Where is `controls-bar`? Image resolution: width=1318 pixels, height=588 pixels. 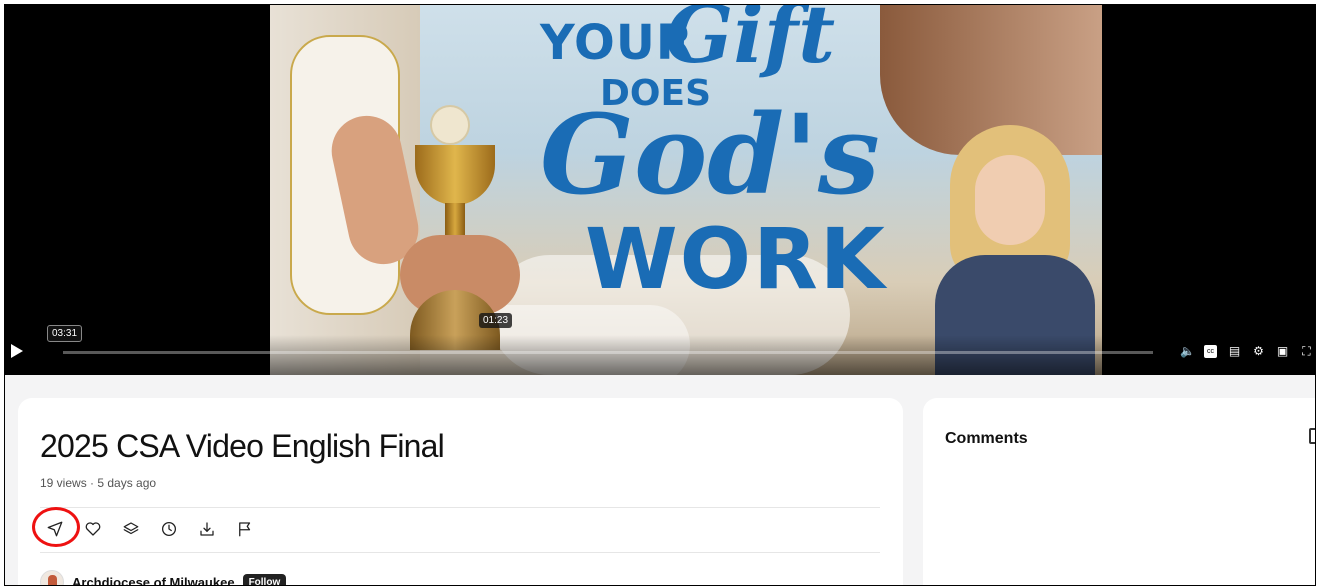 controls-bar is located at coordinates (660, 355).